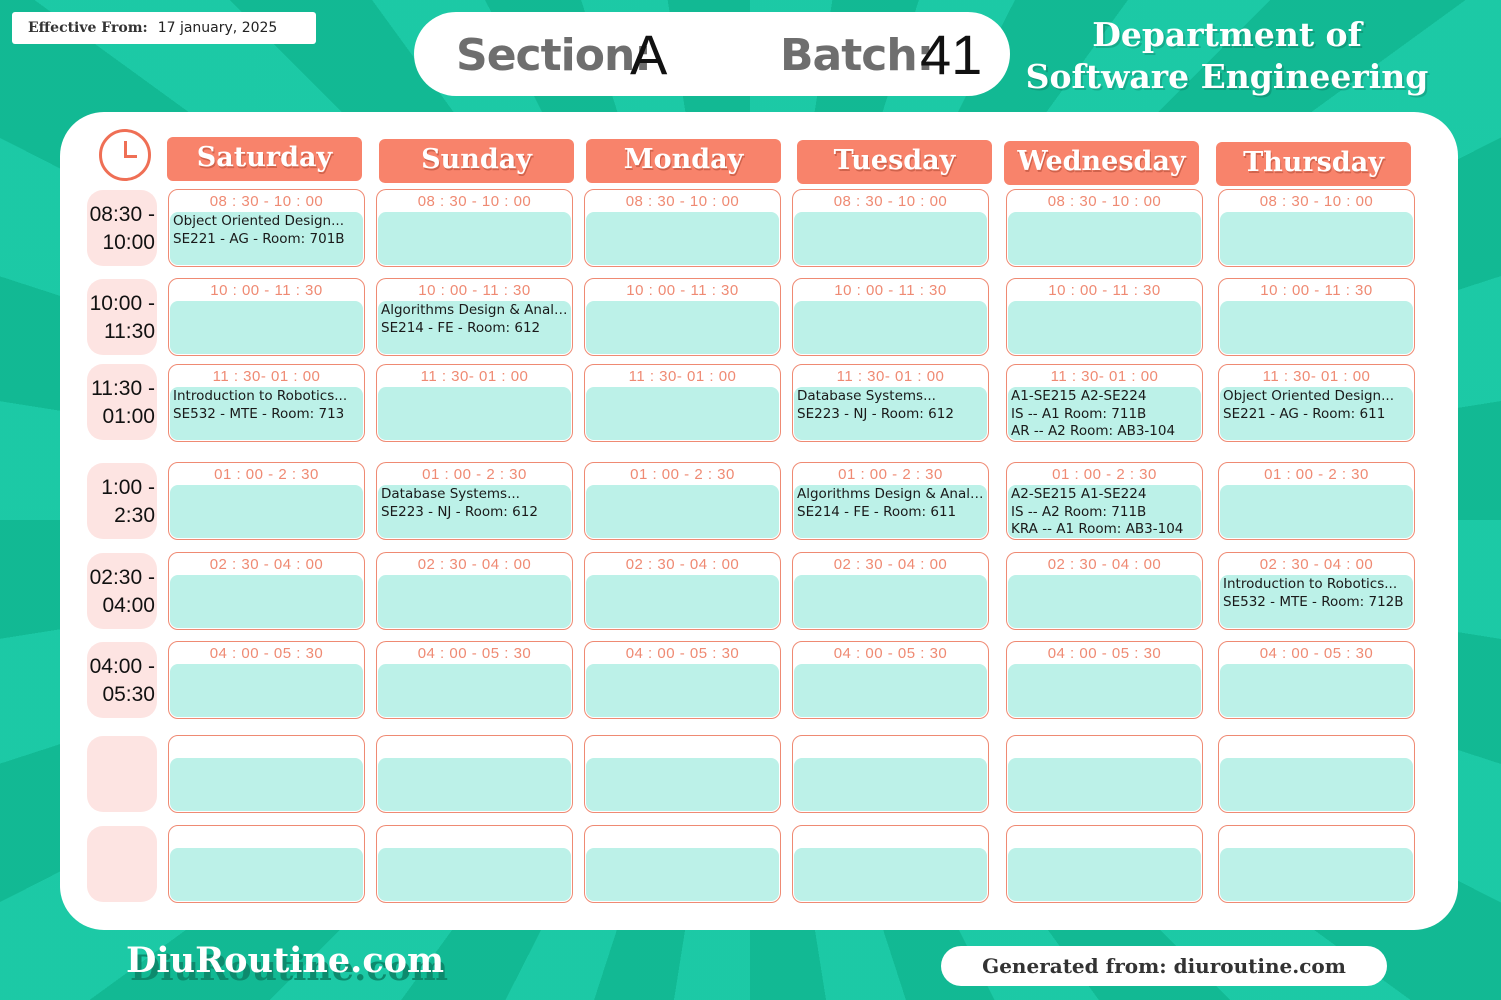  I want to click on time-label-start: 08:30 -, so click(122, 214).